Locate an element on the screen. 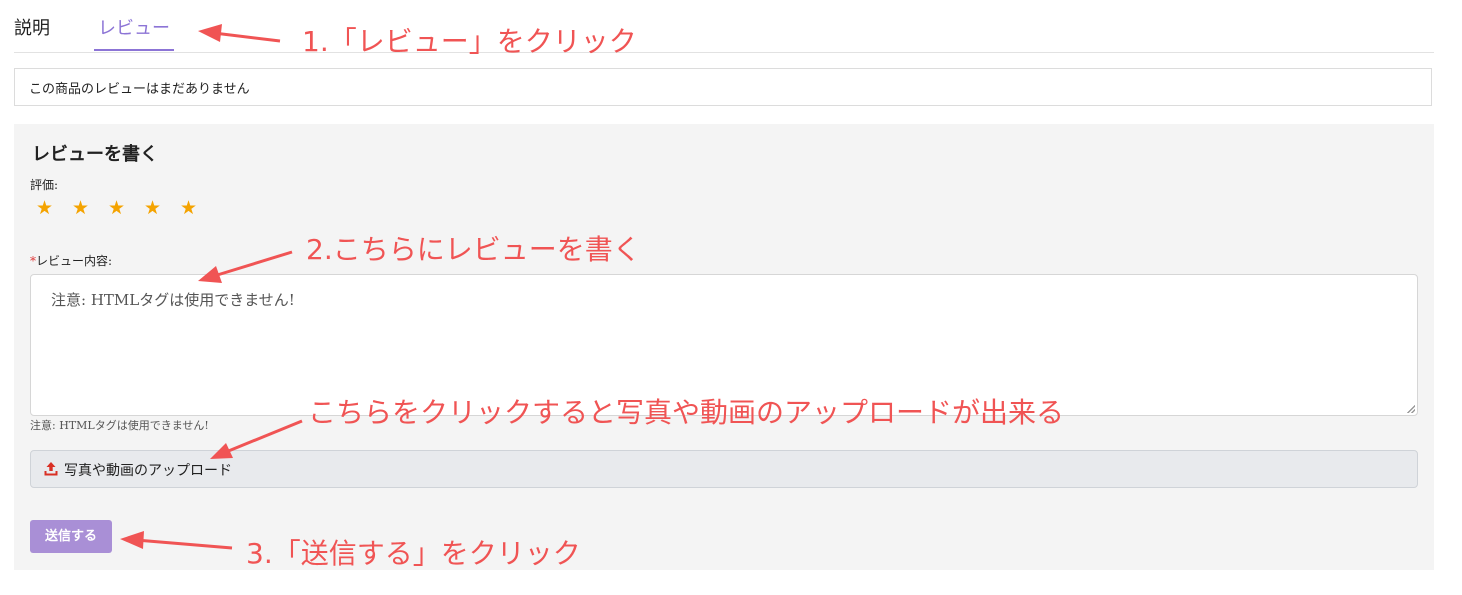 This screenshot has height=595, width=1462. annotation-step2: 2.こちらにレビューを書く is located at coordinates (473, 249).